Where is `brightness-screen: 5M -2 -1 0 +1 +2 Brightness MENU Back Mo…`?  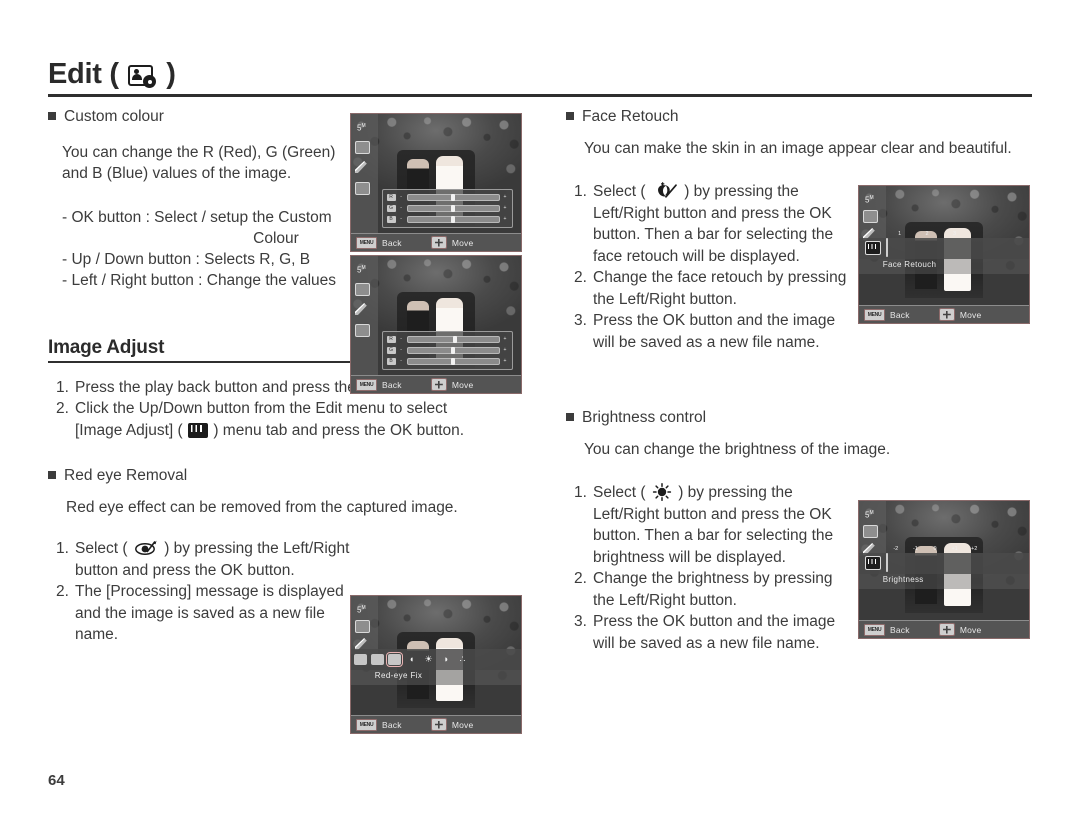 brightness-screen: 5M -2 -1 0 +1 +2 Brightness MENU Back Mo… is located at coordinates (944, 569).